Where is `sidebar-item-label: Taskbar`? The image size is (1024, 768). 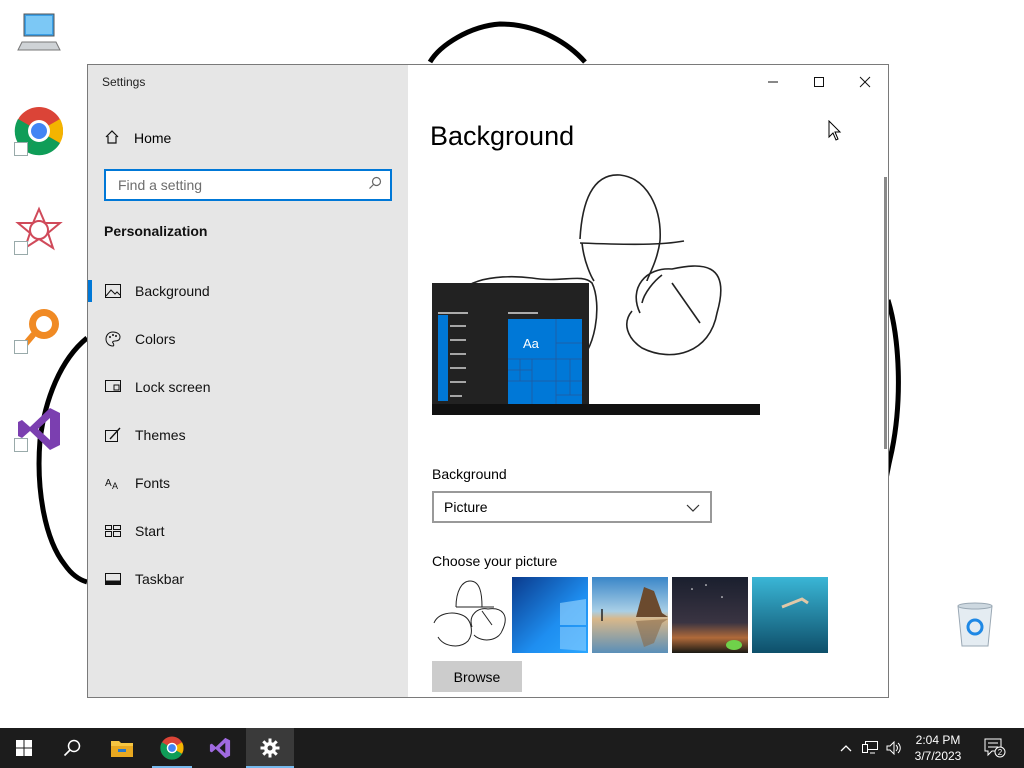 sidebar-item-label: Taskbar is located at coordinates (160, 579).